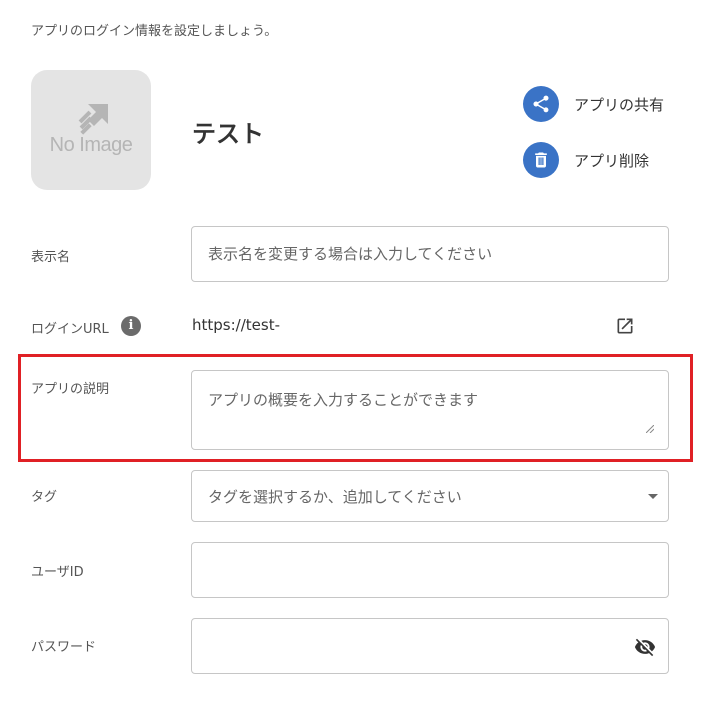 The width and height of the screenshot is (718, 714). What do you see at coordinates (154, 31) in the screenshot?
I see `intro-text: アプリのログイン情報を設定しましょう。` at bounding box center [154, 31].